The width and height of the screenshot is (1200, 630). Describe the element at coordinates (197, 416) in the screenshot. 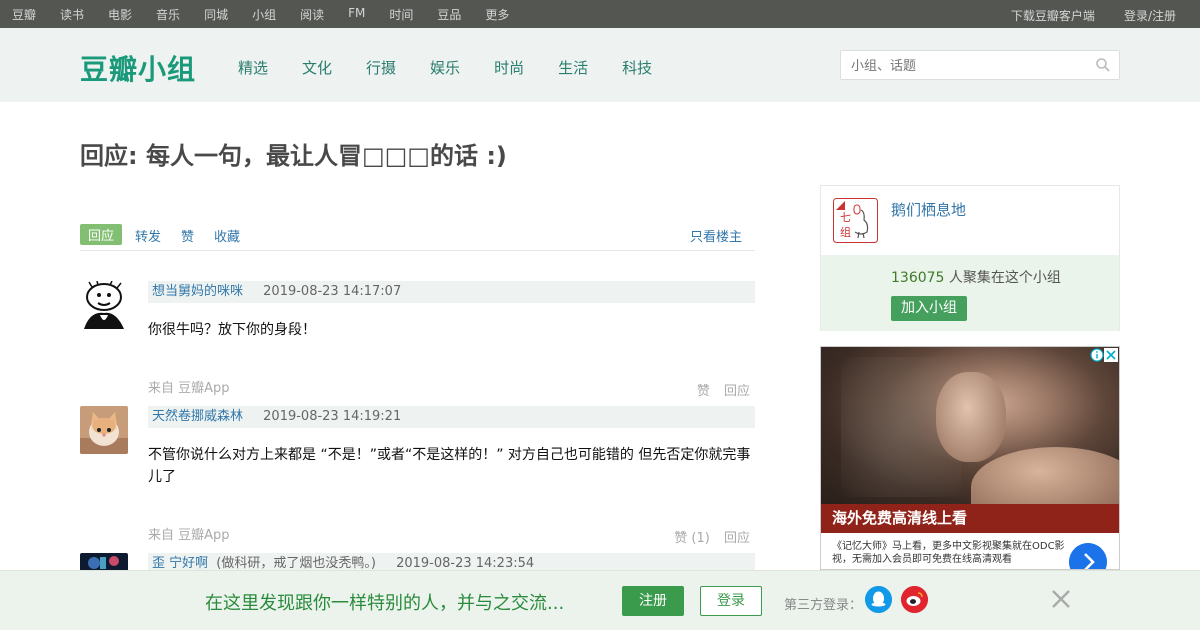

I see `comment-author: 天然卷挪威森林` at that location.